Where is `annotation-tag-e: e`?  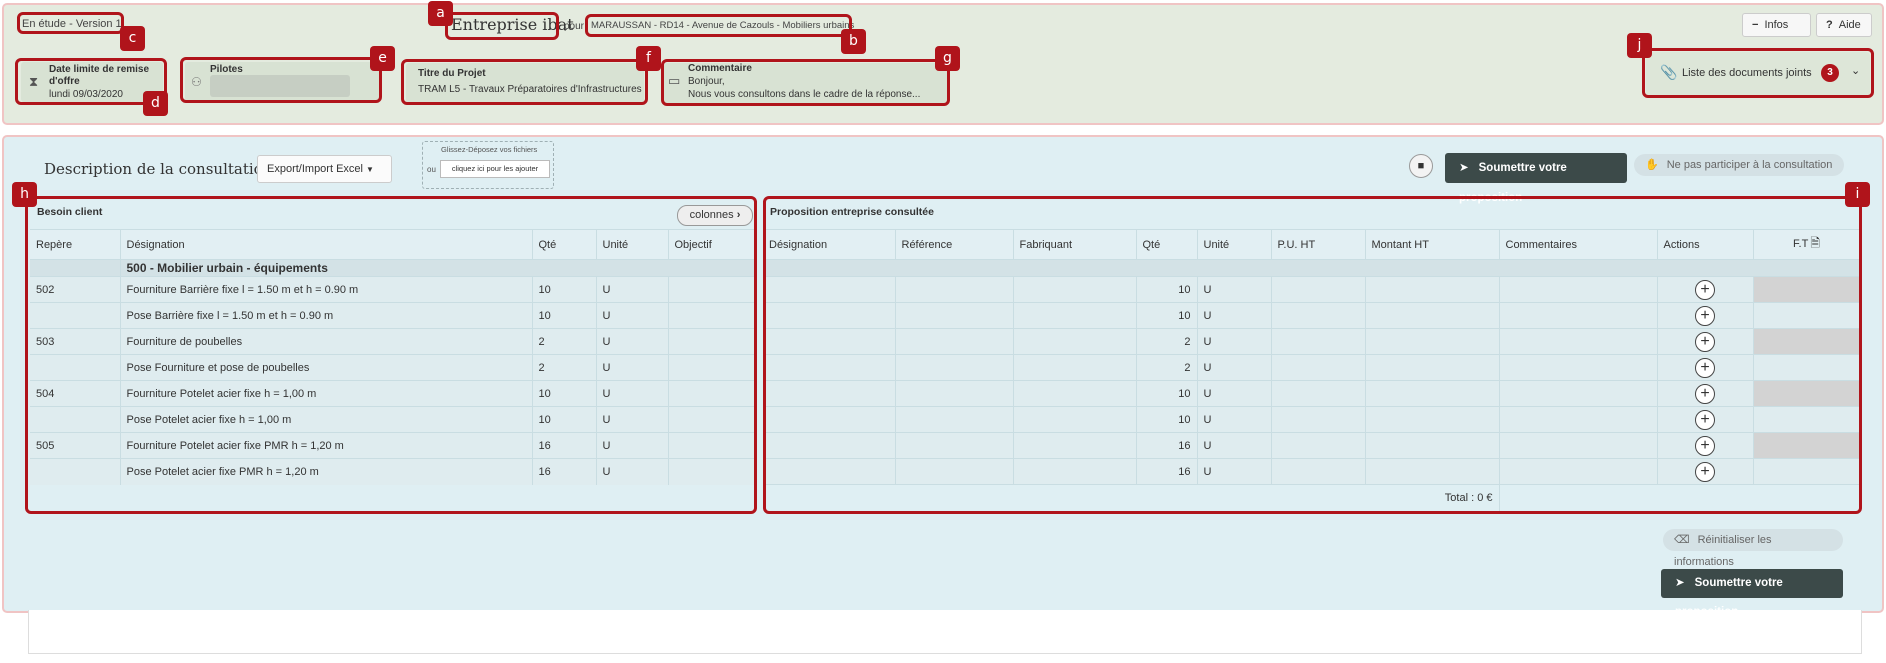 annotation-tag-e: e is located at coordinates (382, 58).